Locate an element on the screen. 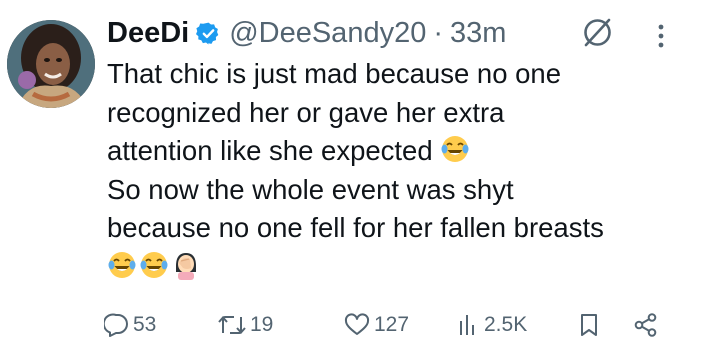 Image resolution: width=701 pixels, height=346 pixels. tweet-text-line: That chic is just mad because no one is located at coordinates (334, 73).